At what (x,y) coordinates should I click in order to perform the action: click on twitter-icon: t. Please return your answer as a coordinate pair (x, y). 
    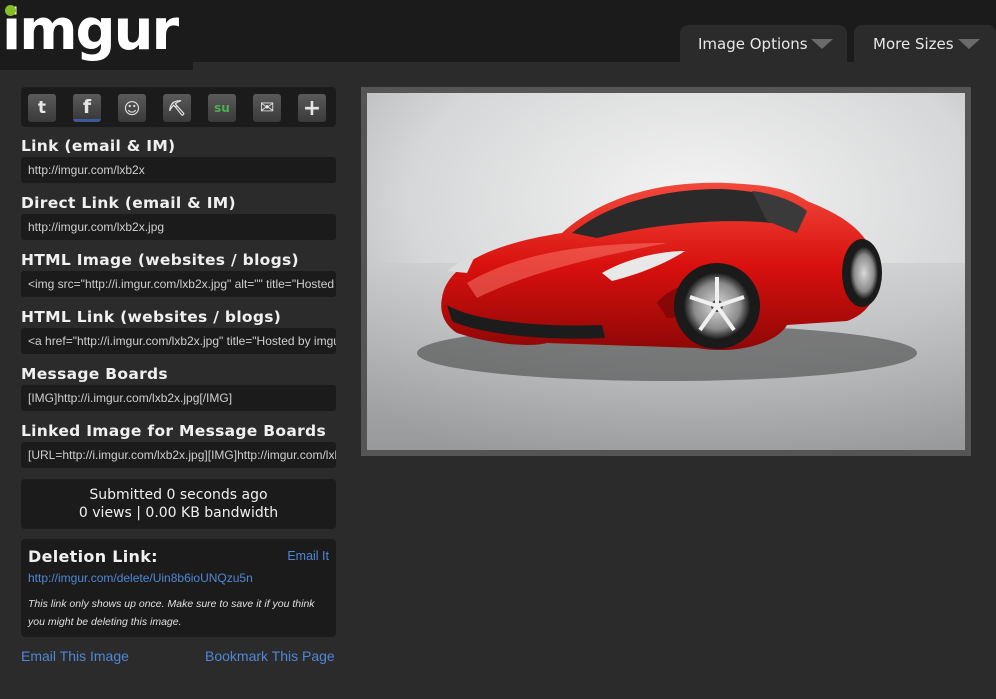
    Looking at the image, I should click on (42, 108).